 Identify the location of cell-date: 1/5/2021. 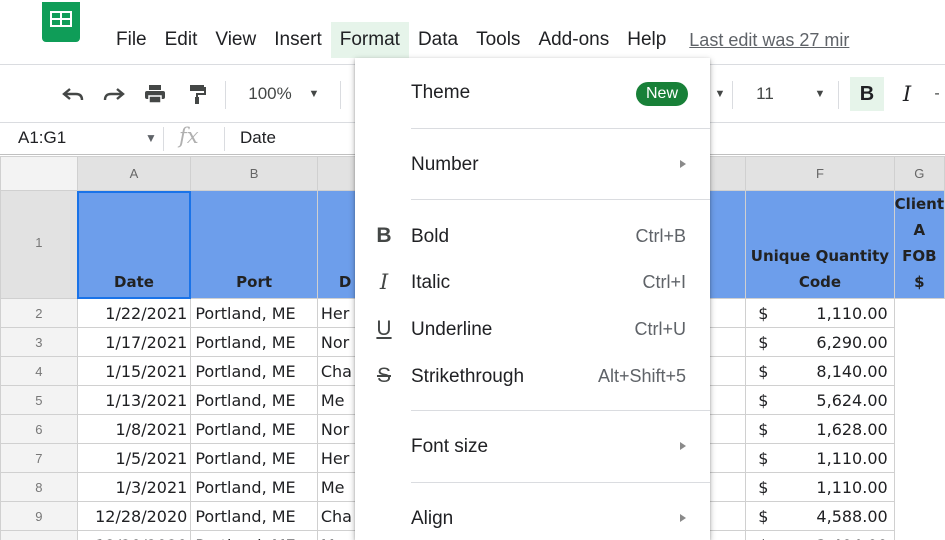
(134, 458).